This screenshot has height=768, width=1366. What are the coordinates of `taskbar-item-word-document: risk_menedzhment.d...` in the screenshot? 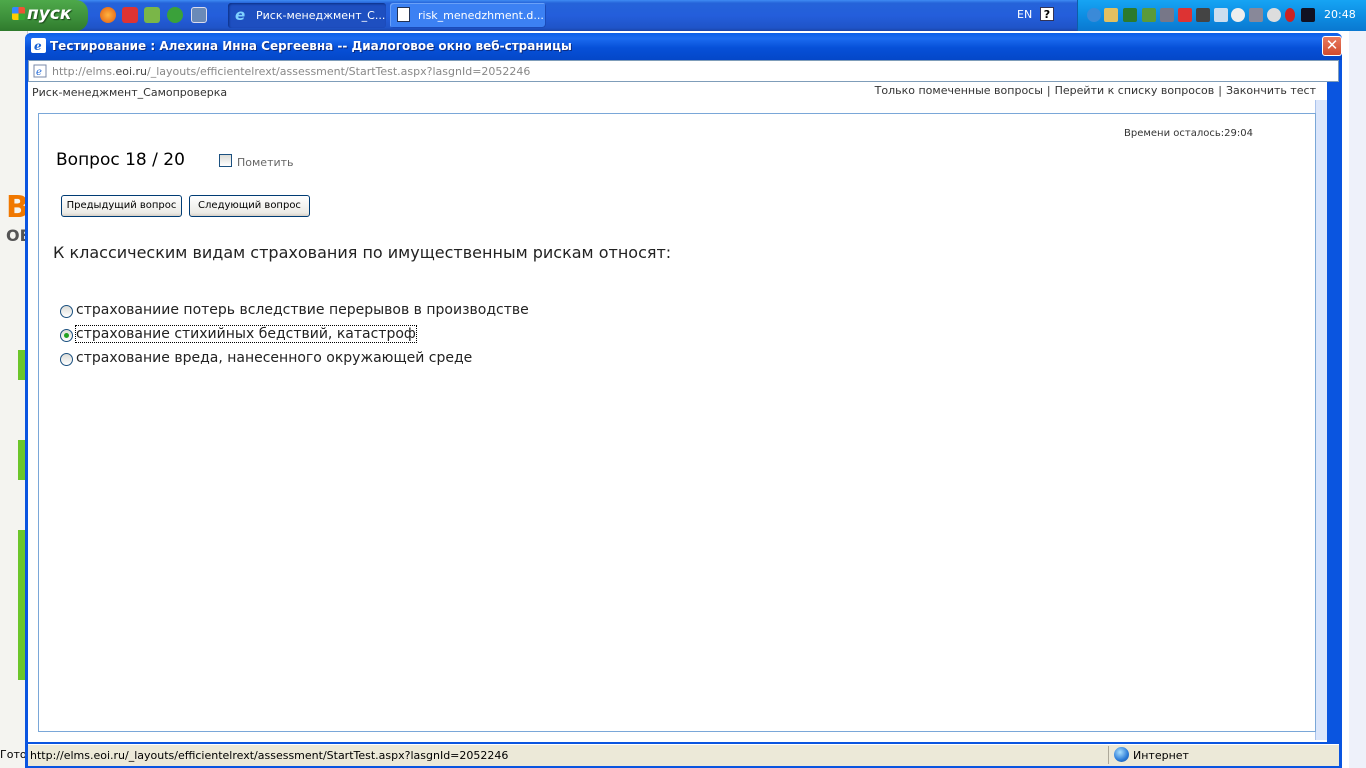 It's located at (468, 15).